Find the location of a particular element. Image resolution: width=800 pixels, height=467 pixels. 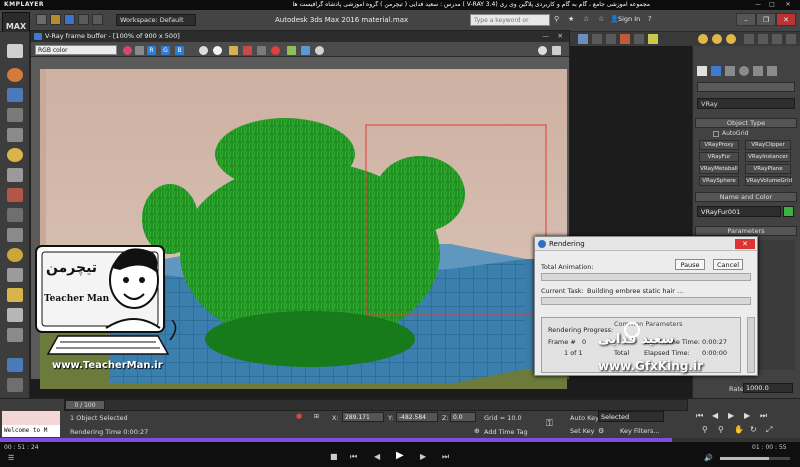

play-icon: ▶ is located at coordinates (731, 415).